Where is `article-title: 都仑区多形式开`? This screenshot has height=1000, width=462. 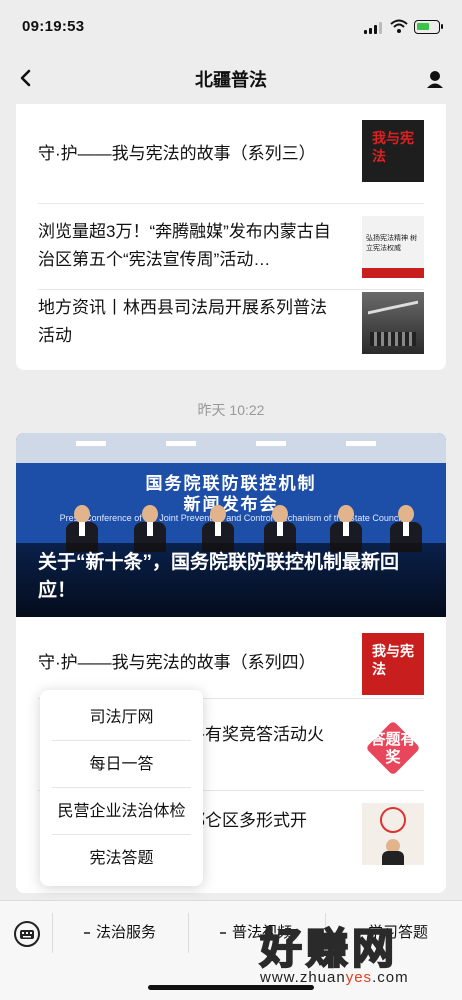 article-title: 都仑区多形式开 is located at coordinates (247, 820).